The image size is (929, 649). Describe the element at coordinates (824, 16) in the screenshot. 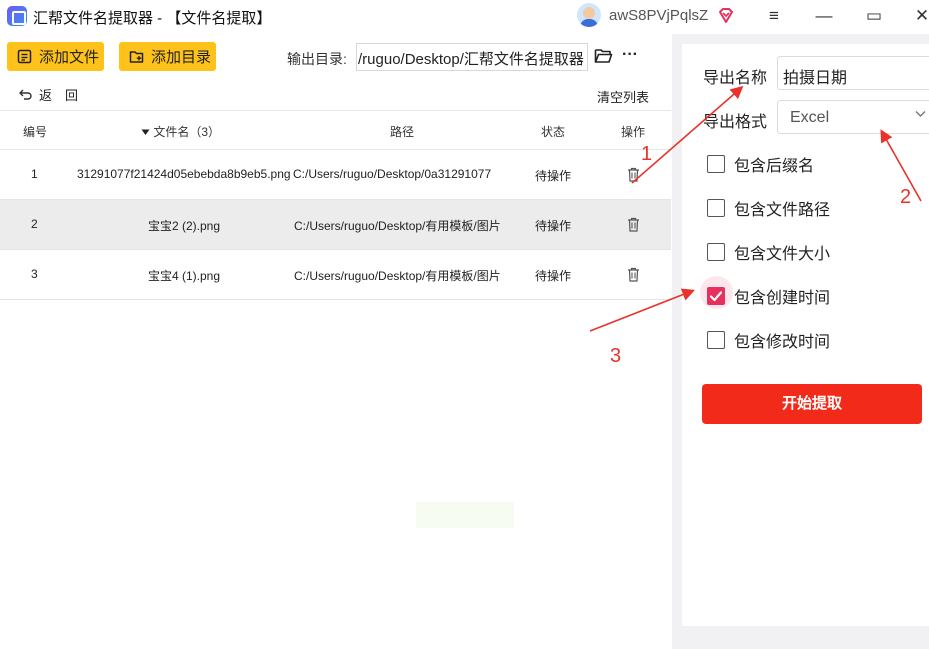

I see `minimize-button: —` at that location.